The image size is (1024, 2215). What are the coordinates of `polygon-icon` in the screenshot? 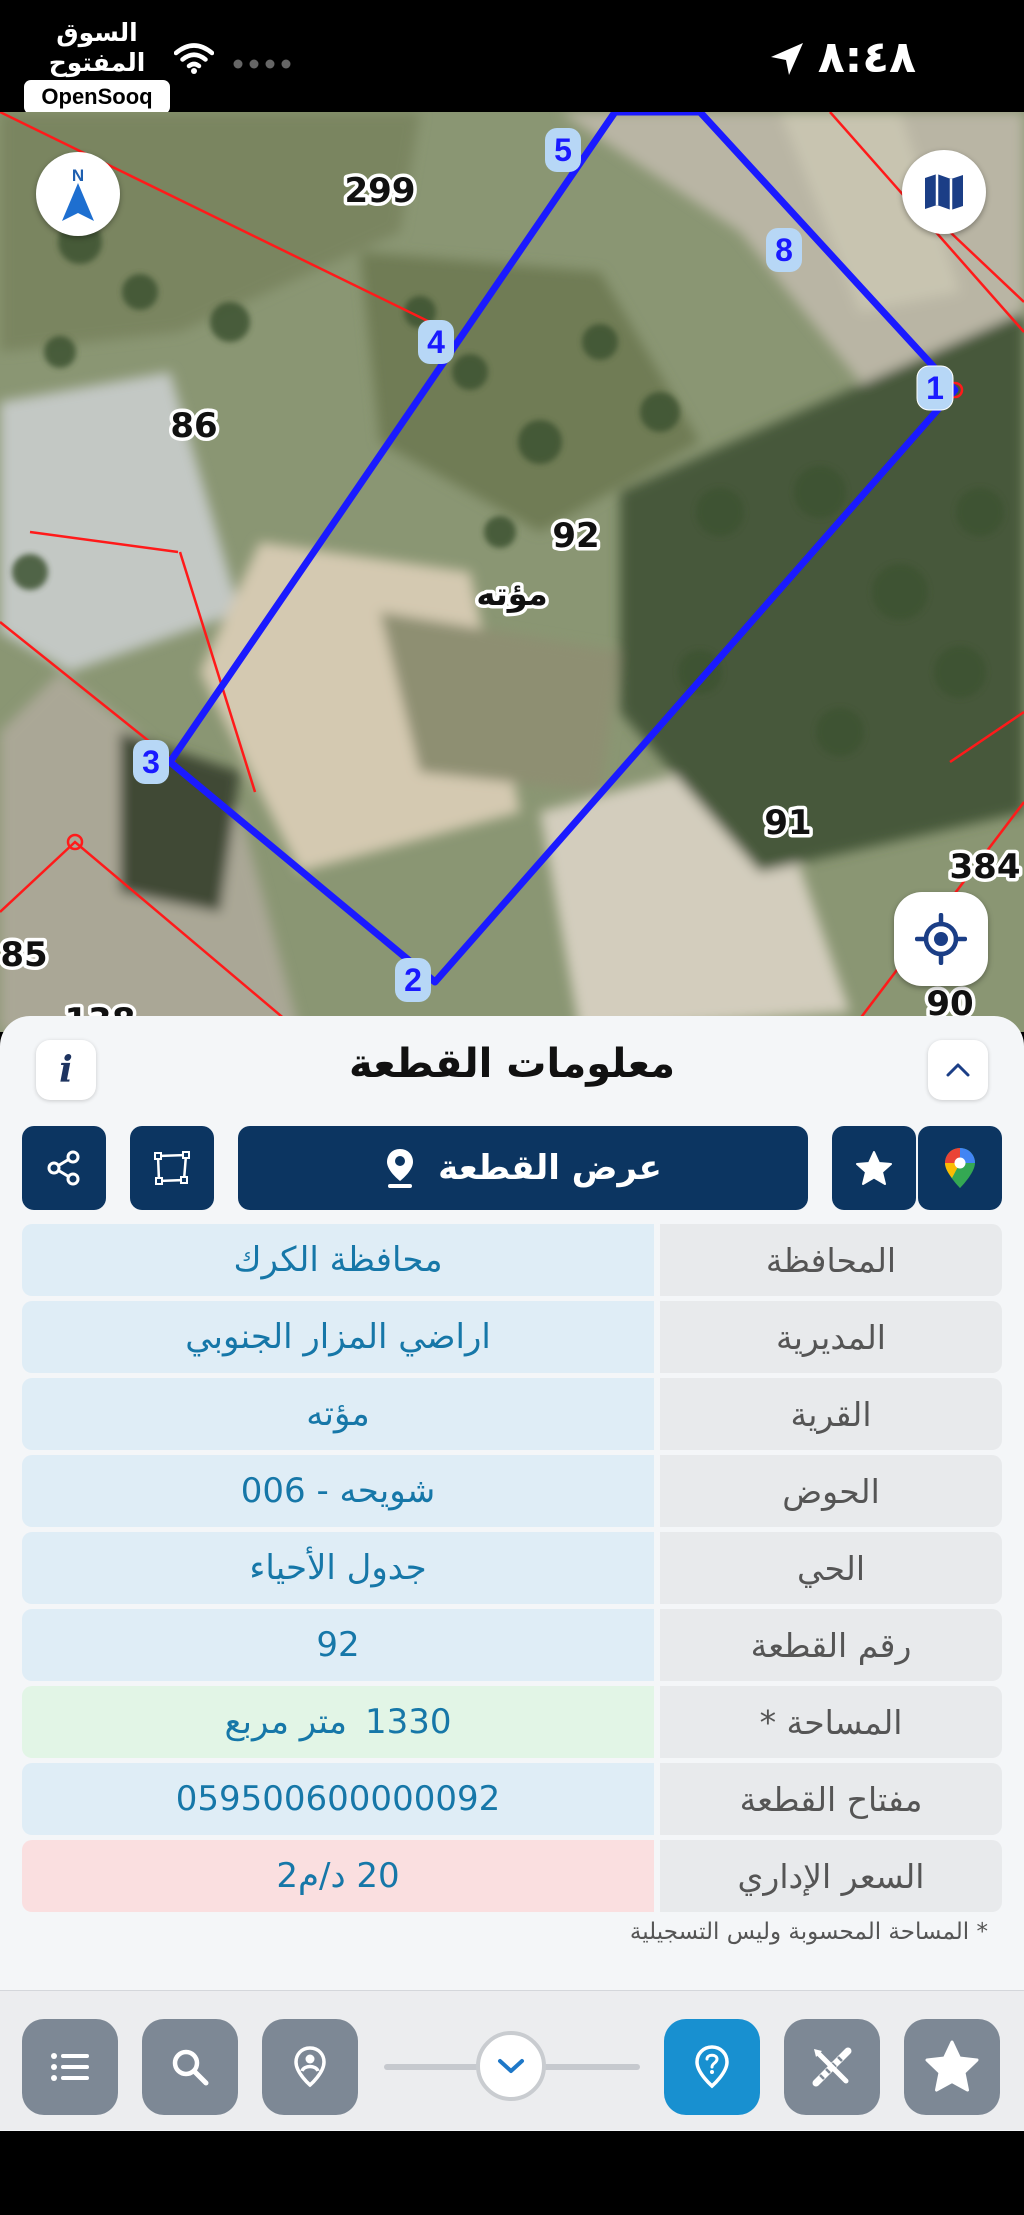 It's located at (172, 1168).